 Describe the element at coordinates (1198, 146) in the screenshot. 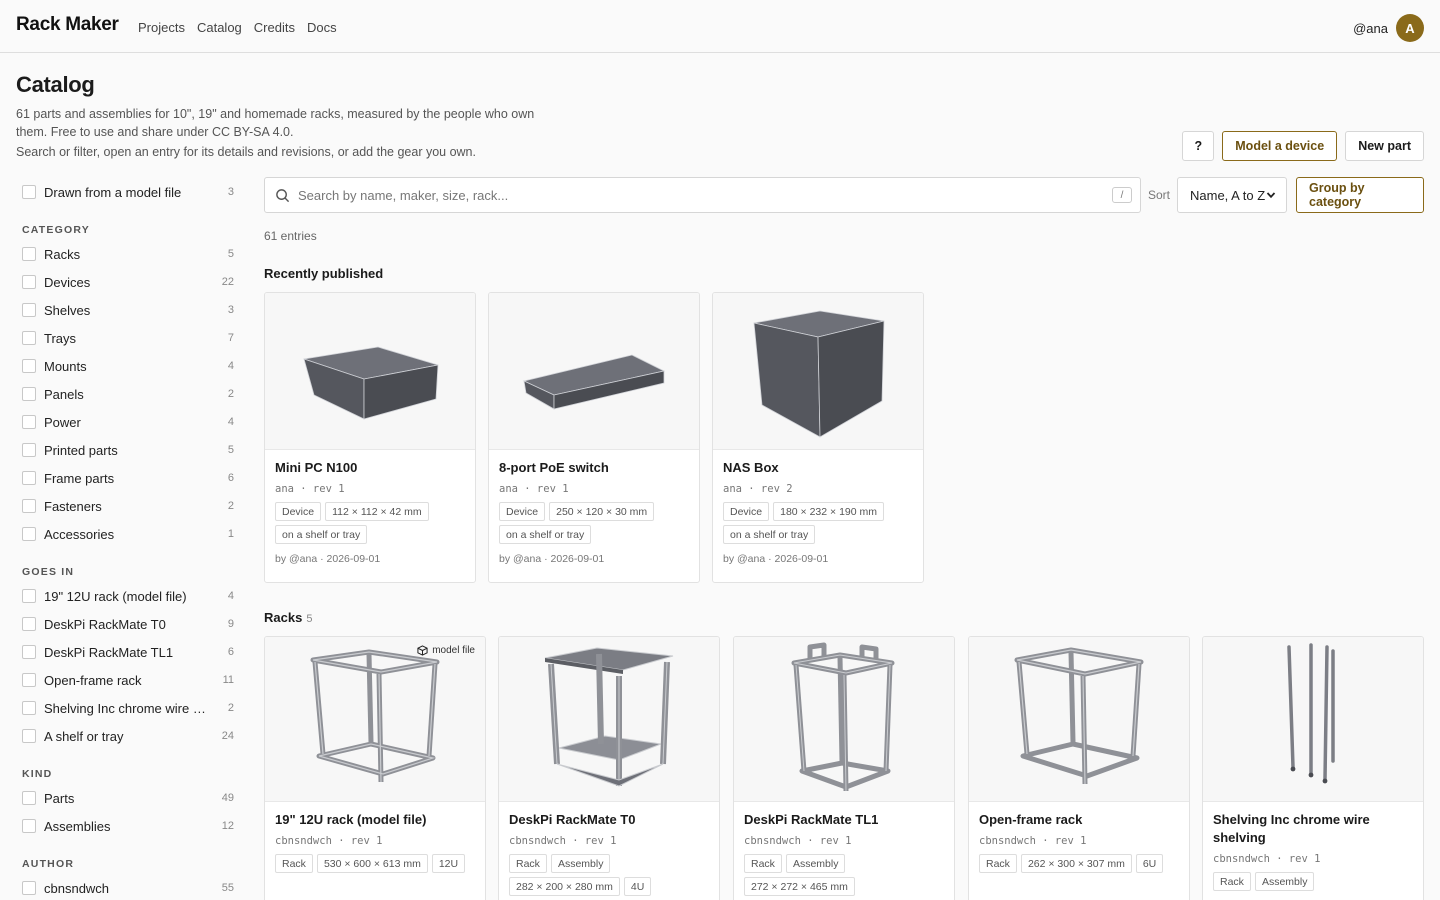

I see `help-button: ?` at that location.